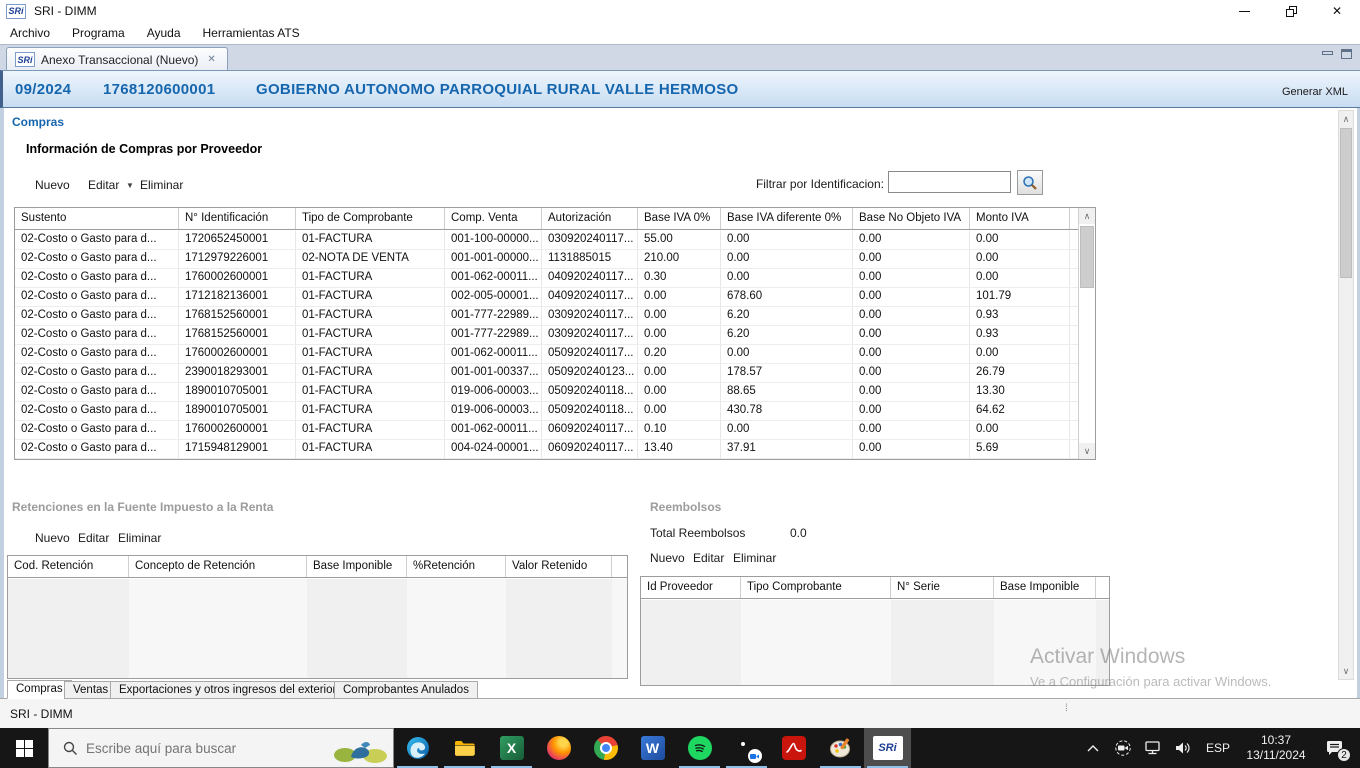  Describe the element at coordinates (699, 748) in the screenshot. I see `taskbar-spotify-icon` at that location.